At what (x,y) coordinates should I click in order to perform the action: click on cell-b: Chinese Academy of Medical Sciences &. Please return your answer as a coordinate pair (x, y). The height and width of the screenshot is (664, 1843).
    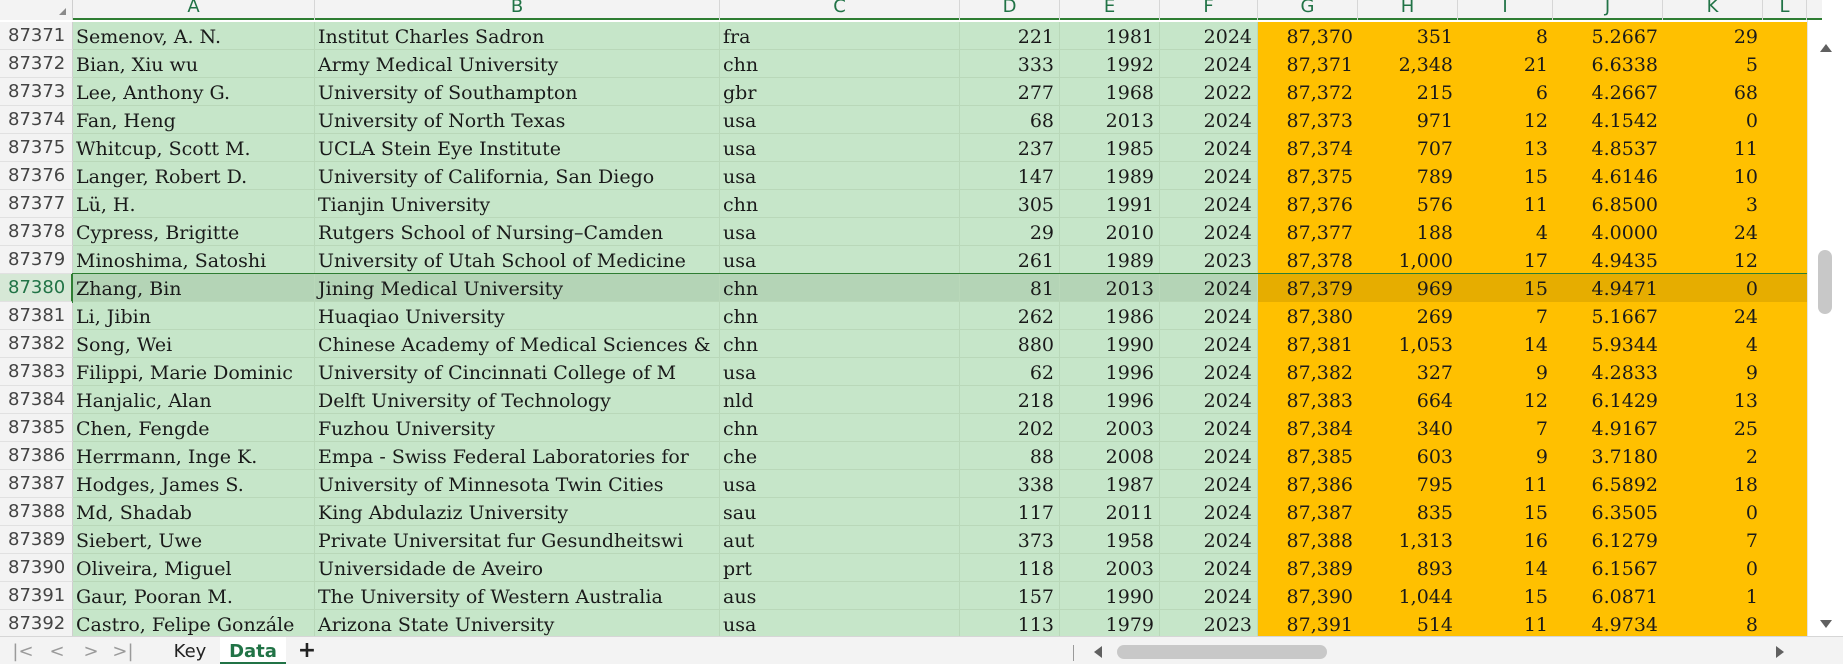
    Looking at the image, I should click on (517, 344).